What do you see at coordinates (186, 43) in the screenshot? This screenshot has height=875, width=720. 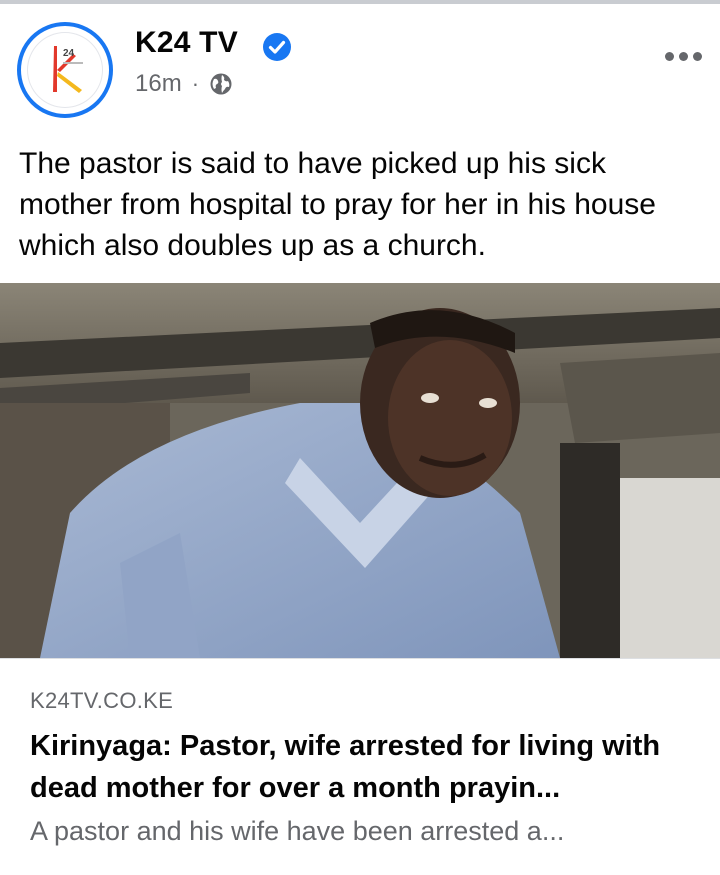 I see `page-name: K24 TV` at bounding box center [186, 43].